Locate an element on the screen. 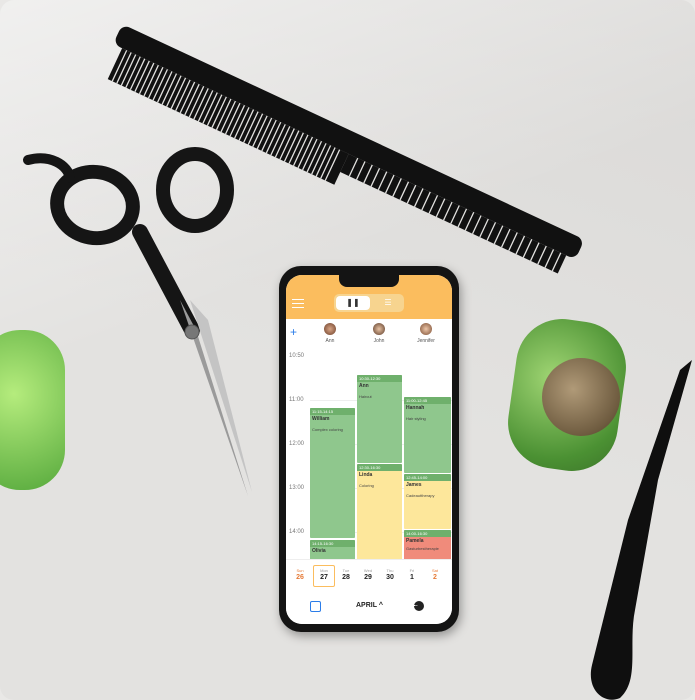 The height and width of the screenshot is (700, 695). appointment: 14:00-16:30 Pamela Gasturbestherapie is located at coordinates (427, 544).